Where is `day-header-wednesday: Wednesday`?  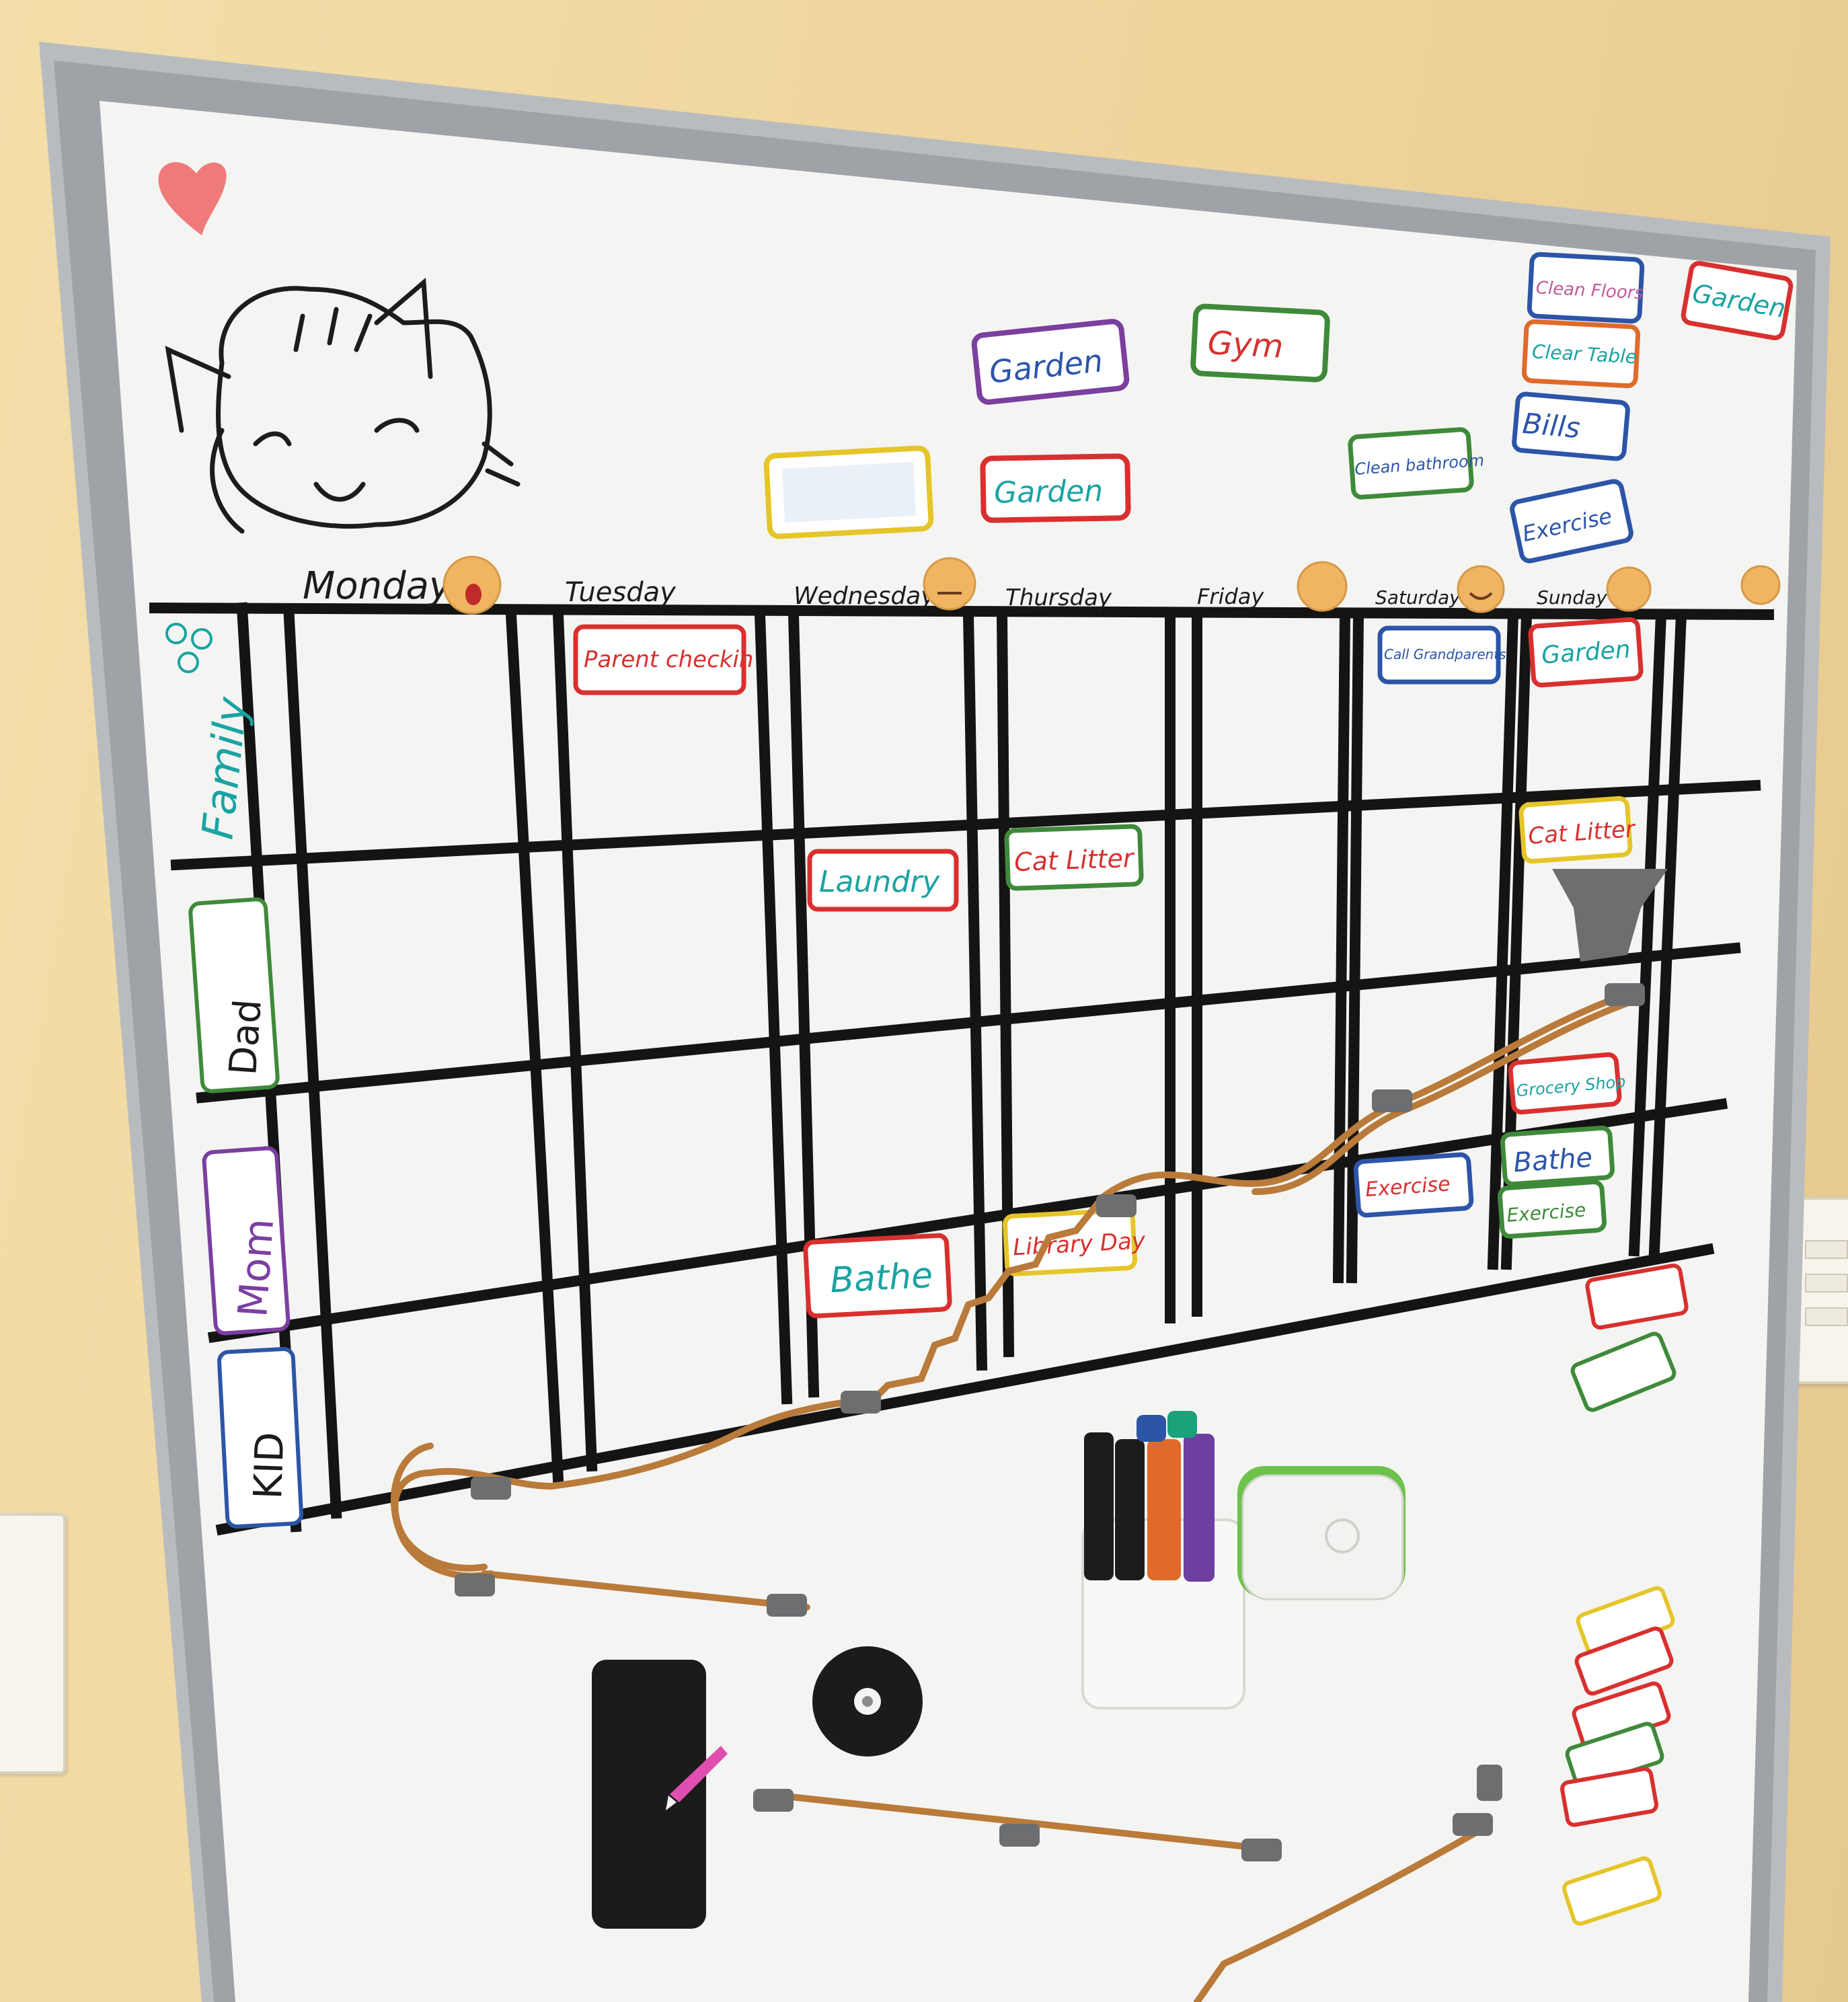
day-header-wednesday: Wednesday is located at coordinates (864, 596).